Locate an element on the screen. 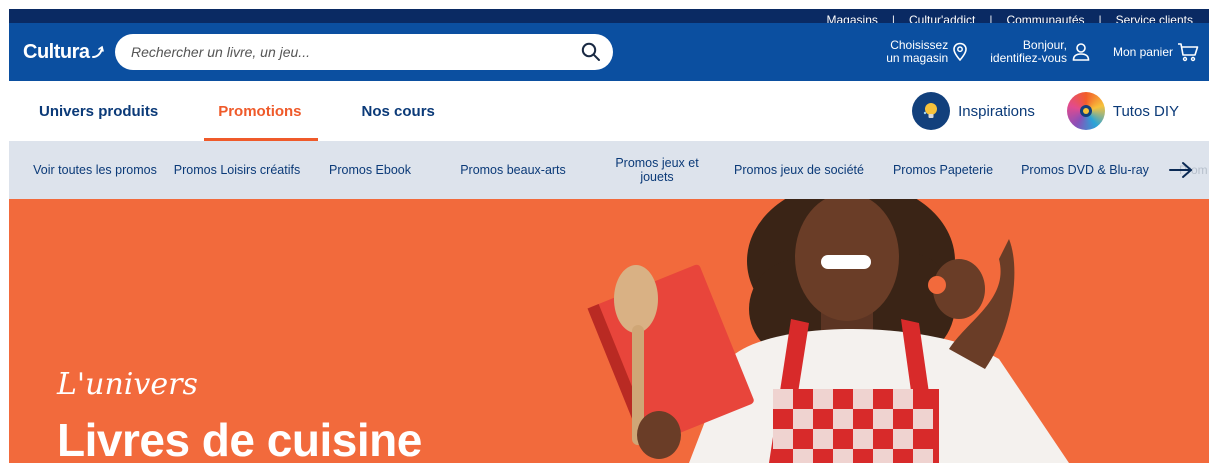  arrow-right-icon is located at coordinates (1180, 170).